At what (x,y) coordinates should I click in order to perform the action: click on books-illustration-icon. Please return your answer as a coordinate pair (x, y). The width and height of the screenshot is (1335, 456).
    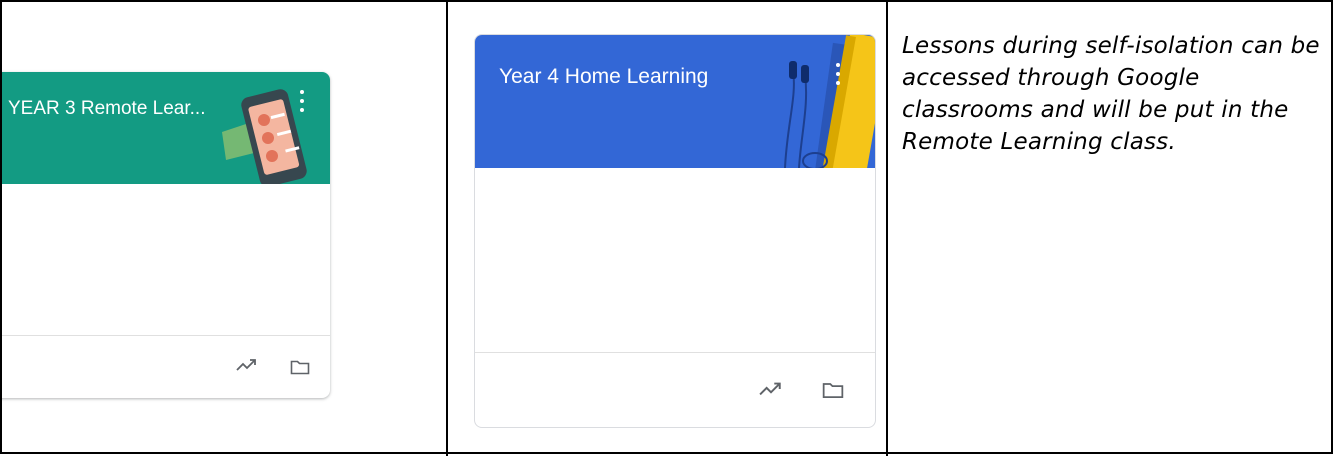
    Looking at the image, I should click on (829, 101).